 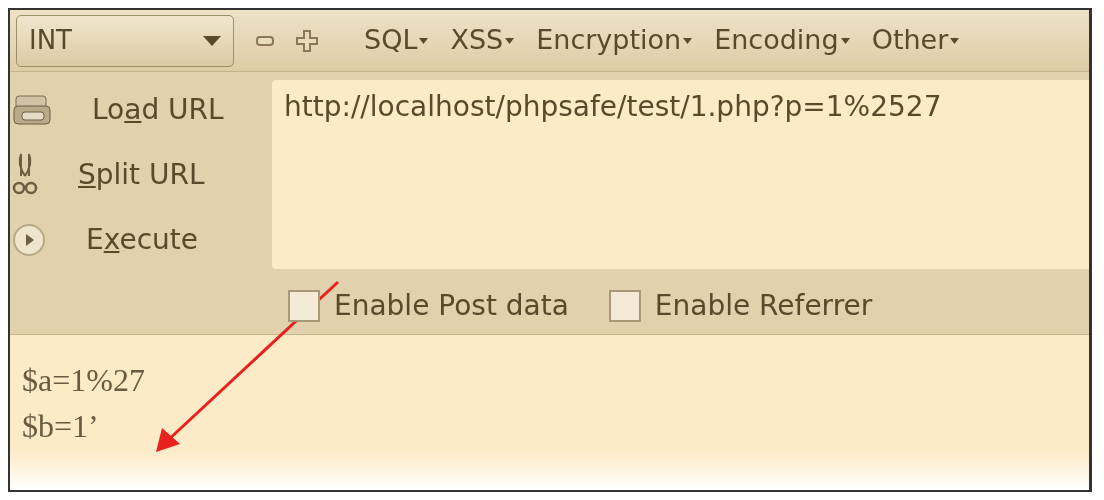 I want to click on menu-button: Encryption, so click(x=614, y=40).